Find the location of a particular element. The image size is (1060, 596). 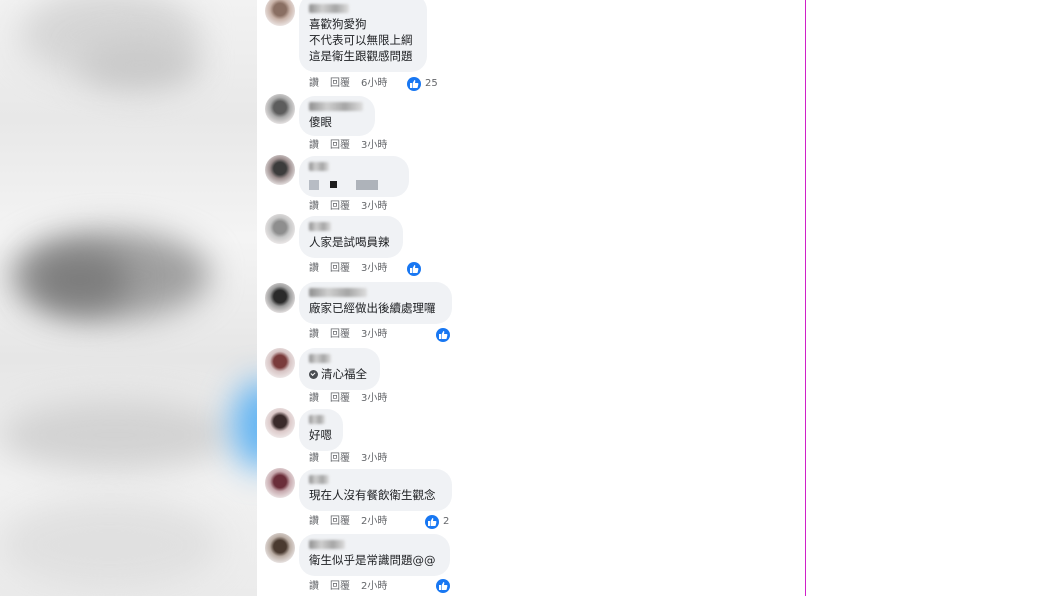

comment-bubble: 傻眼 is located at coordinates (337, 116).